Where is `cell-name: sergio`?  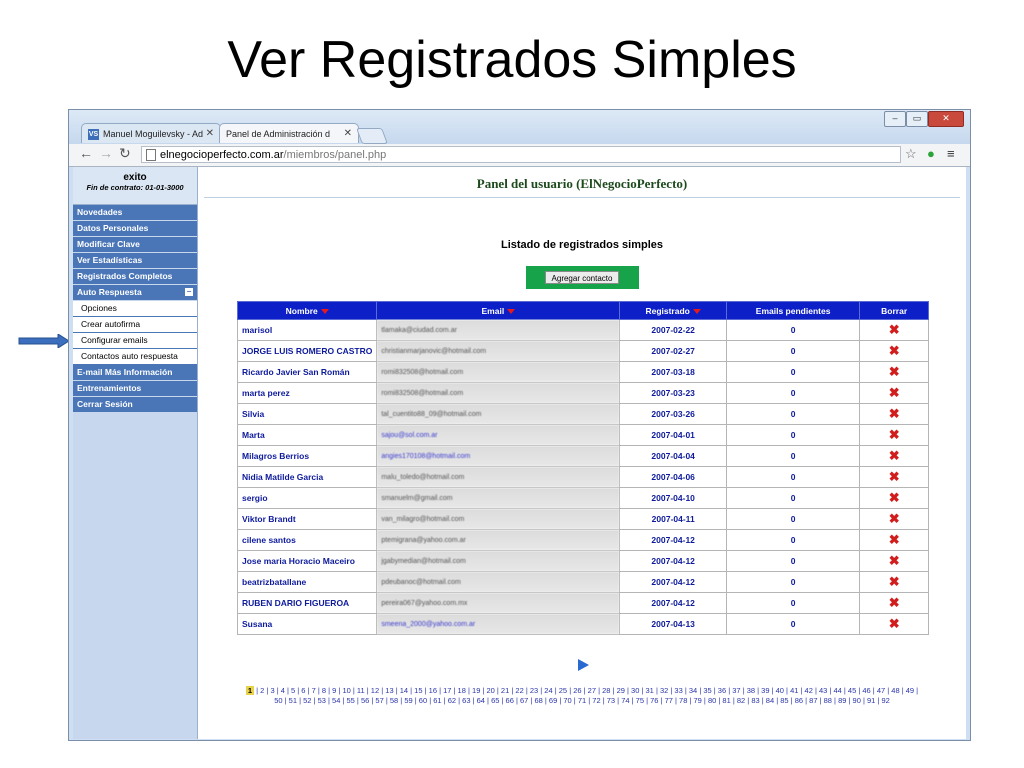
cell-name: sergio is located at coordinates (307, 498).